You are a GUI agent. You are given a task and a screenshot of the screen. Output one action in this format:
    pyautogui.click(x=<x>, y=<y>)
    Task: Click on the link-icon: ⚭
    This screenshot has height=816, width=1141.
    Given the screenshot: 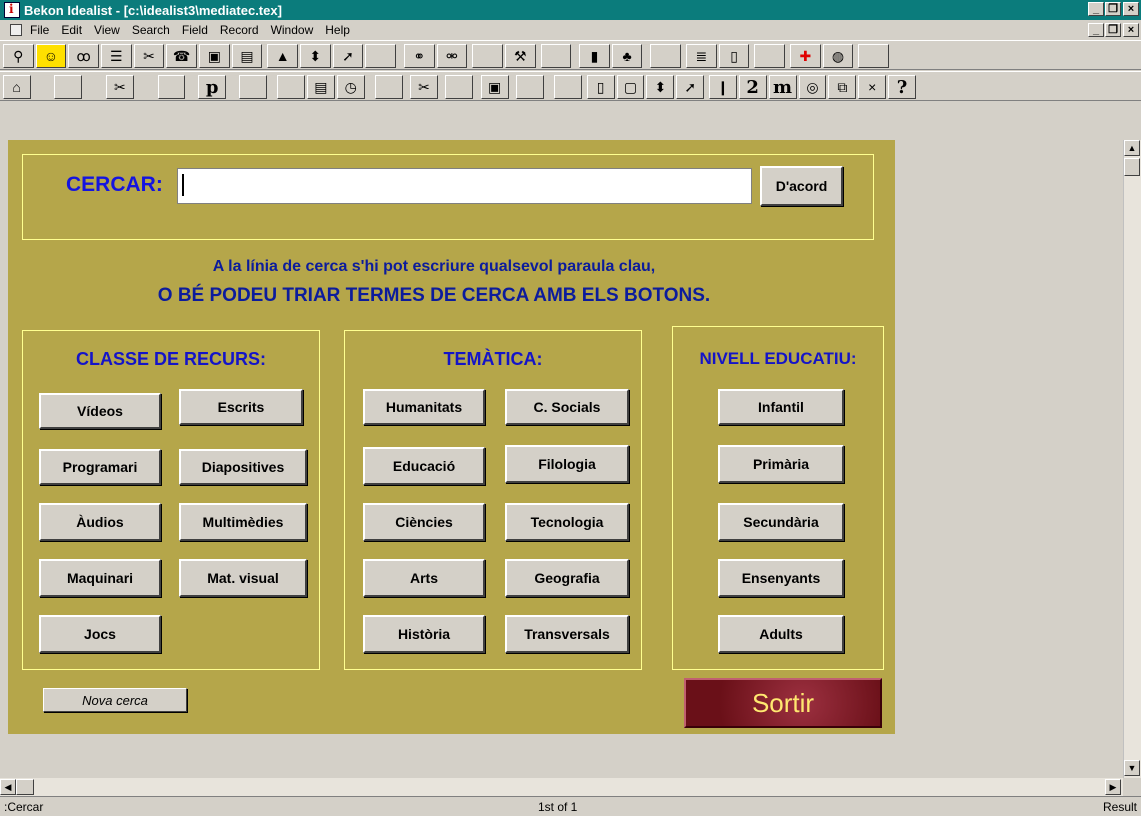 What is the action you would take?
    pyautogui.click(x=419, y=56)
    